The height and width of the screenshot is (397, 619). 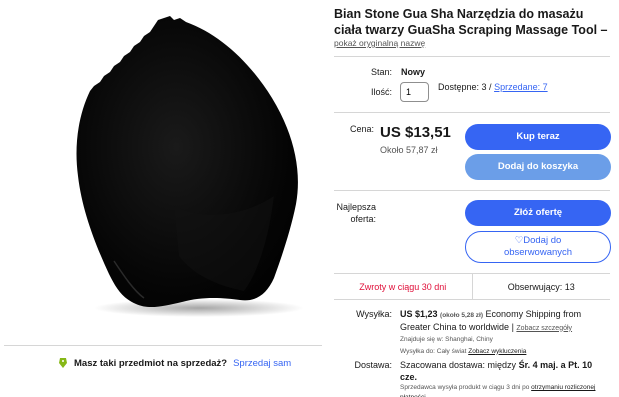 What do you see at coordinates (419, 314) in the screenshot?
I see `shipping-price: US $1,23` at bounding box center [419, 314].